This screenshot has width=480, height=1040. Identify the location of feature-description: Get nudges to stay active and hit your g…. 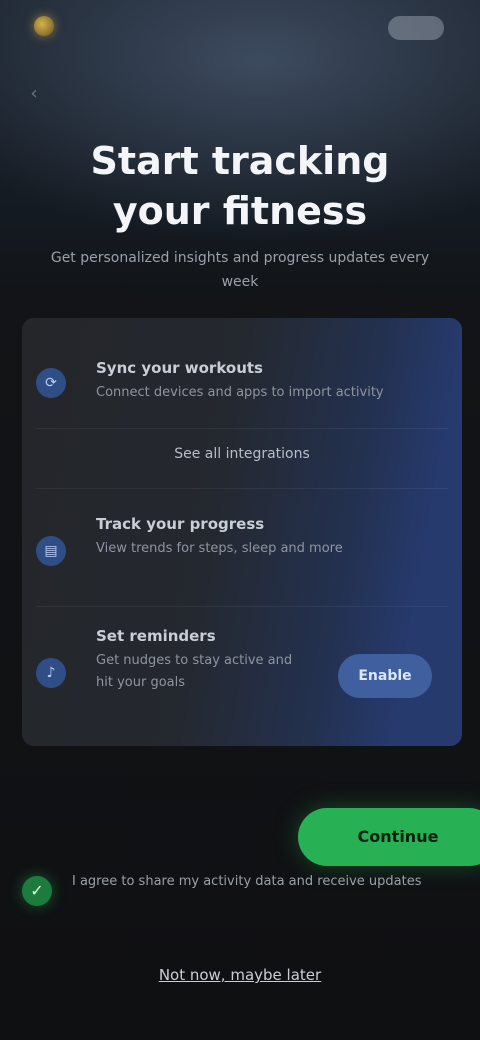
(194, 671).